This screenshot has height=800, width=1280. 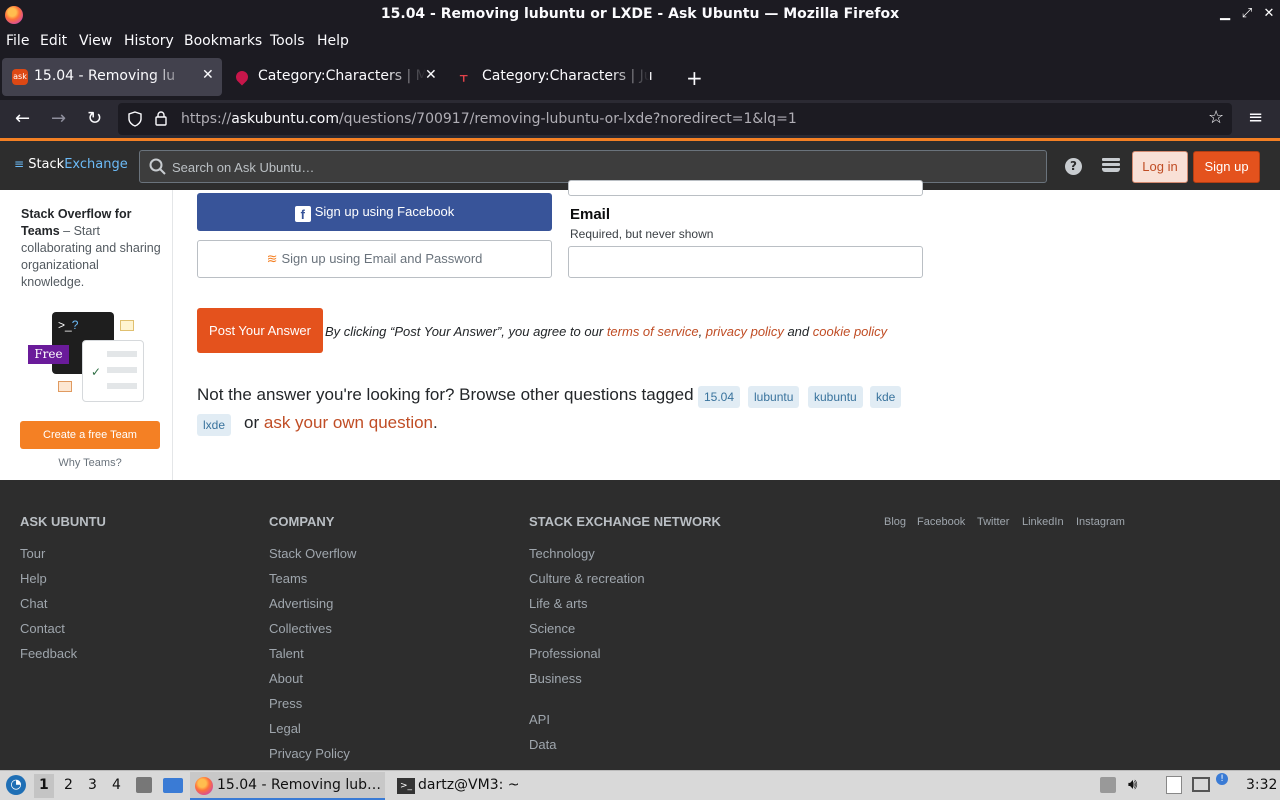 What do you see at coordinates (590, 214) in the screenshot?
I see `email-label: Email` at bounding box center [590, 214].